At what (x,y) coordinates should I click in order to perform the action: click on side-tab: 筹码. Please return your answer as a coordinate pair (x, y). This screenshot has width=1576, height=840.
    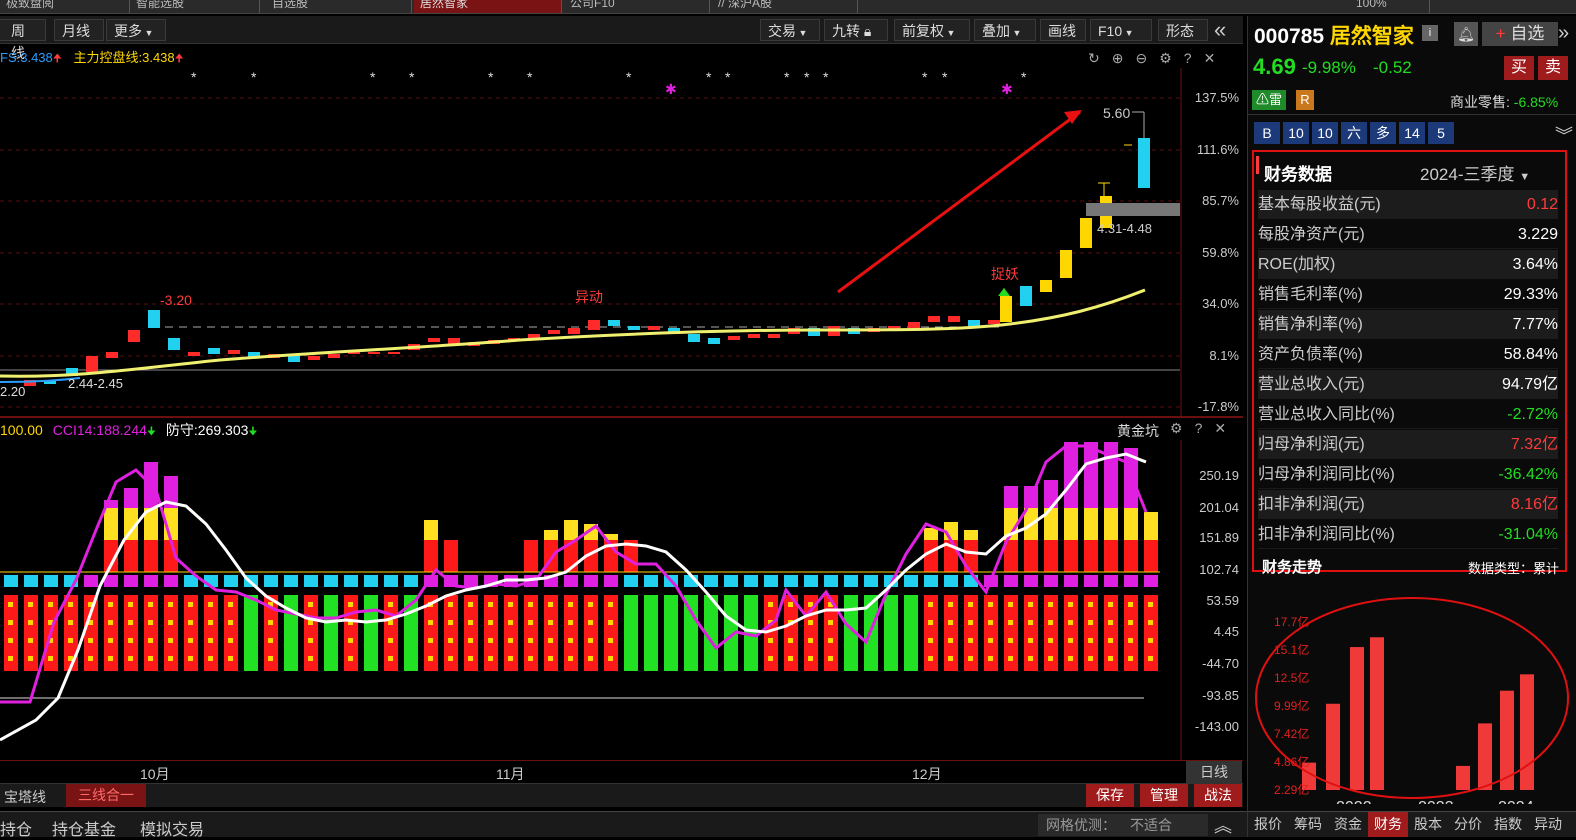
    Looking at the image, I should click on (1308, 824).